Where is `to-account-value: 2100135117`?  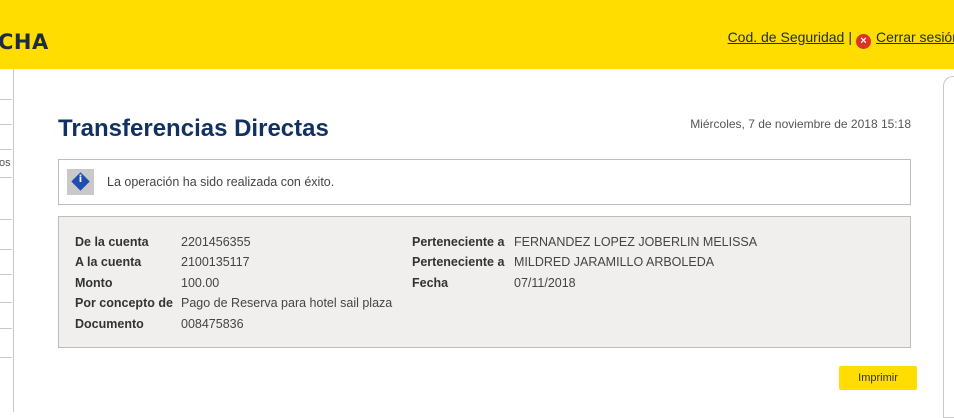 to-account-value: 2100135117 is located at coordinates (215, 262).